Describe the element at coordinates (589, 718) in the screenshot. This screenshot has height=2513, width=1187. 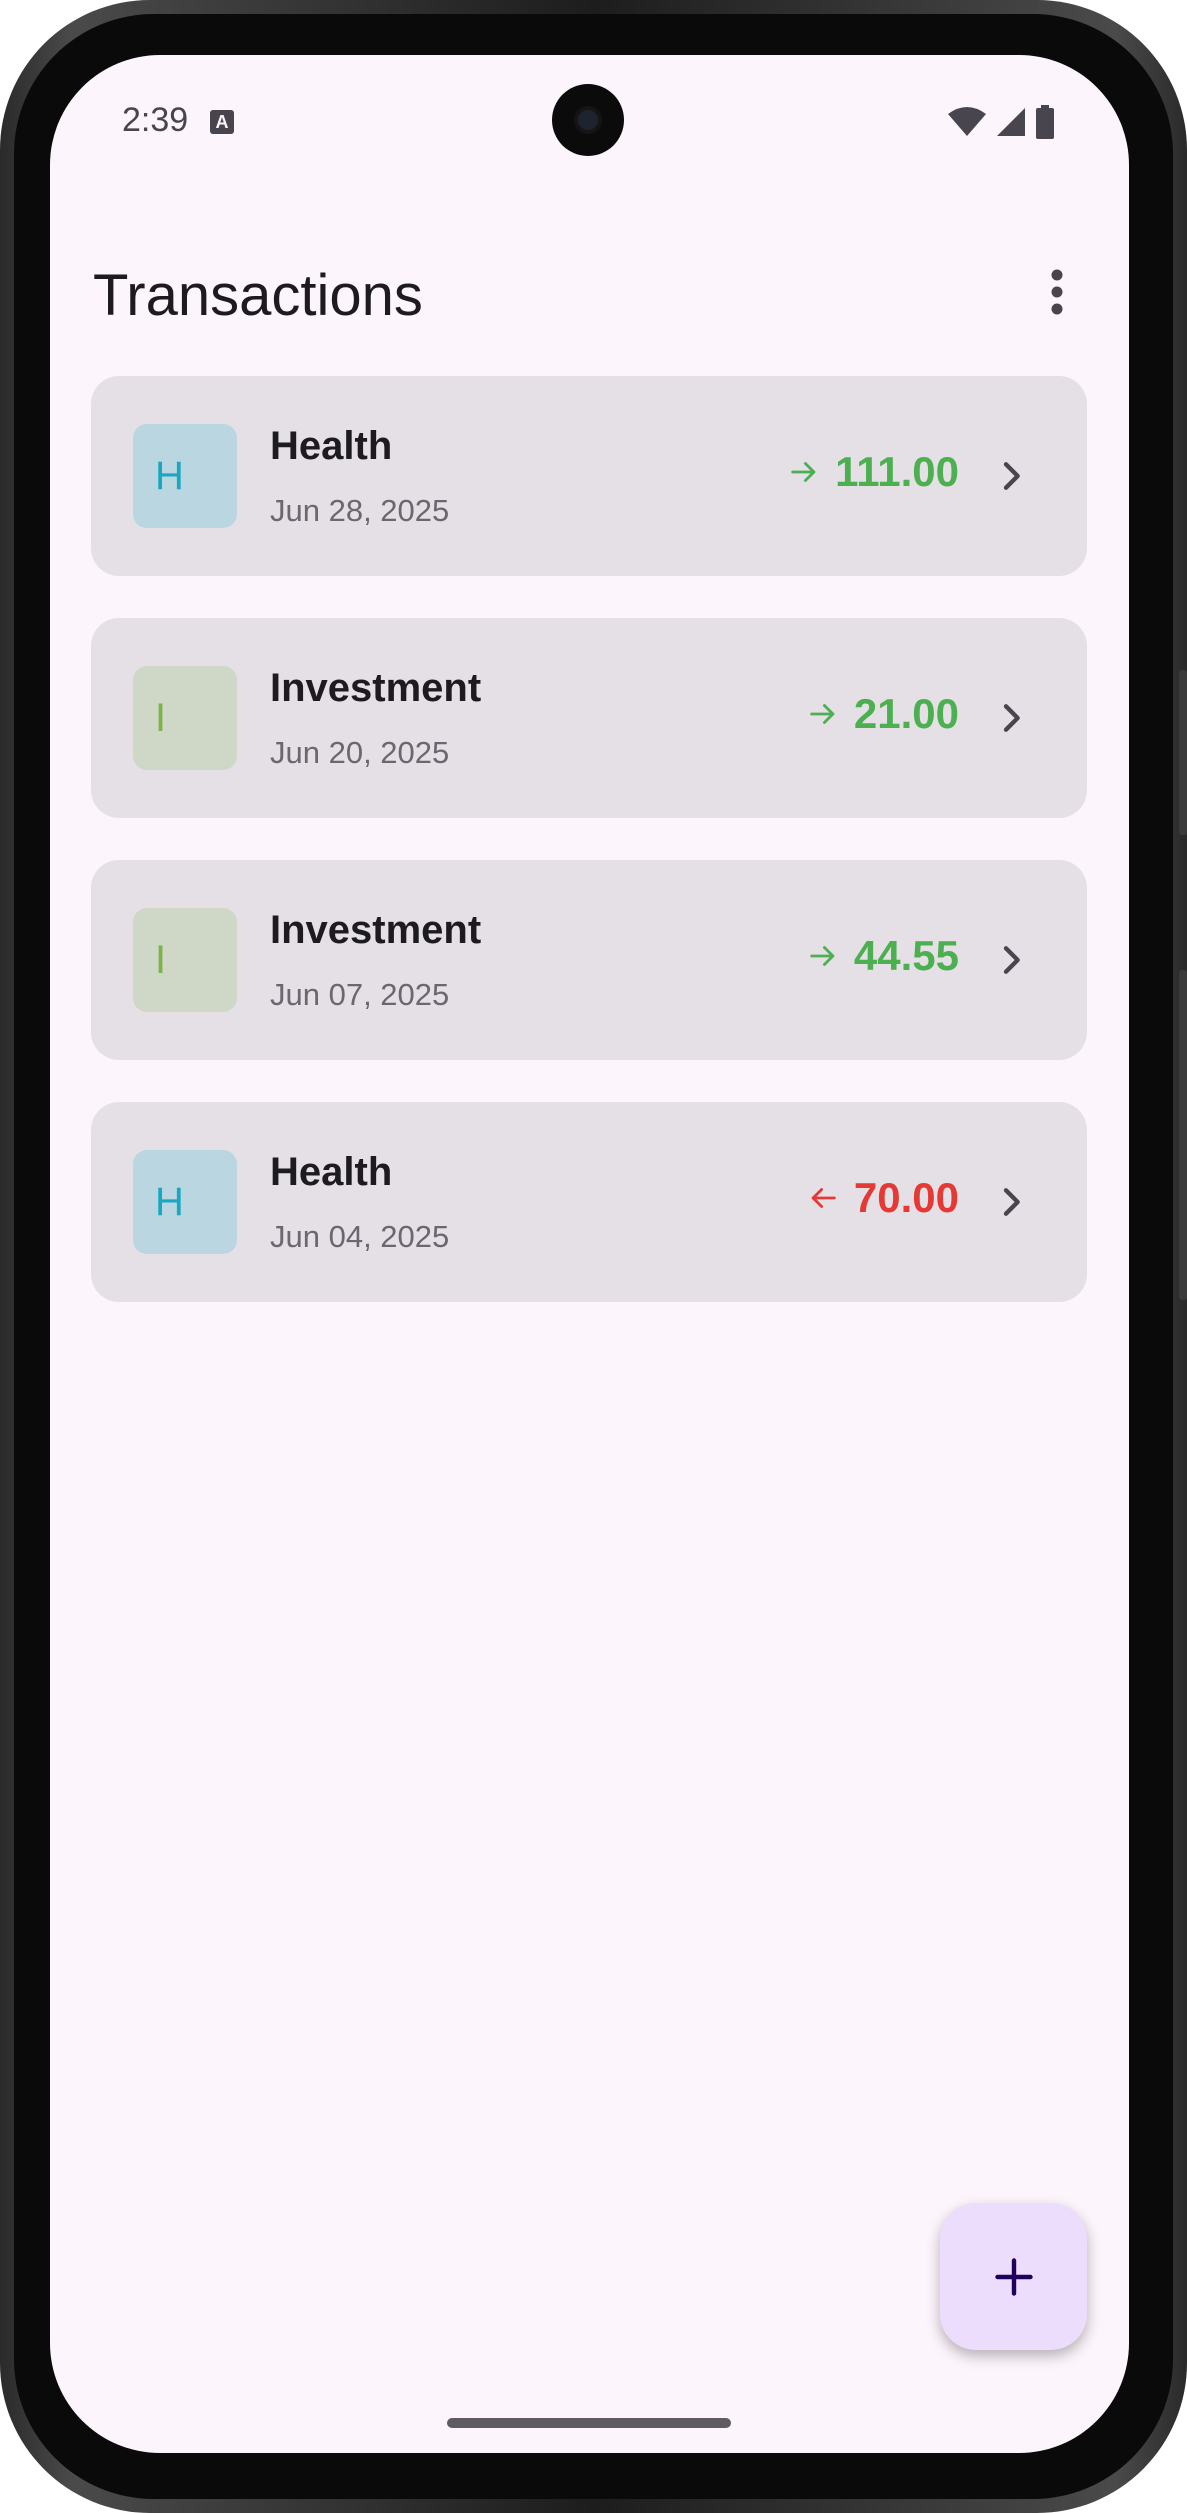
I see `transaction-card: I Investment Jun 20, 2025 21.00` at that location.